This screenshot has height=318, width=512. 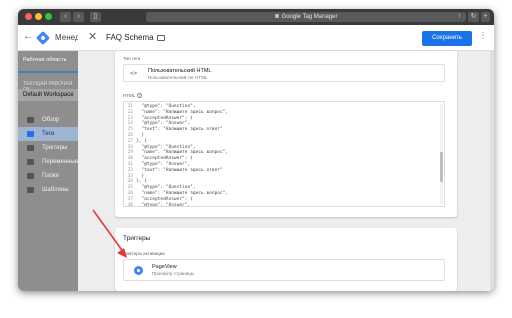 I want to click on code-line: 28 "@type": "Question",, so click(x=284, y=147).